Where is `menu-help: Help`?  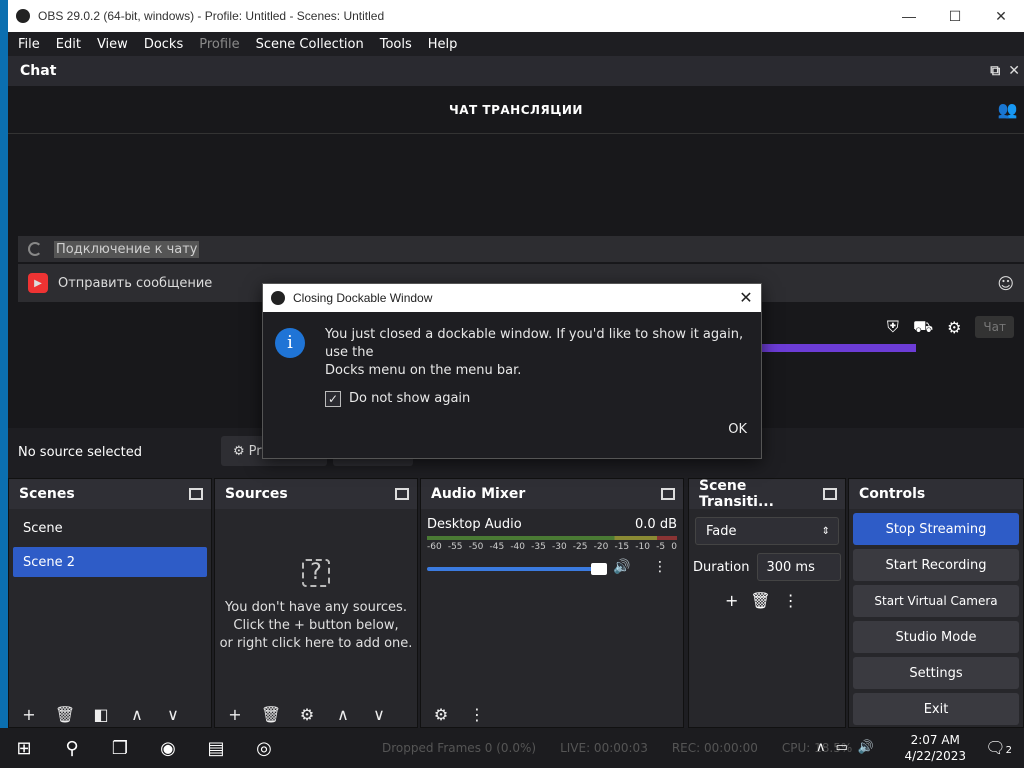 menu-help: Help is located at coordinates (443, 44).